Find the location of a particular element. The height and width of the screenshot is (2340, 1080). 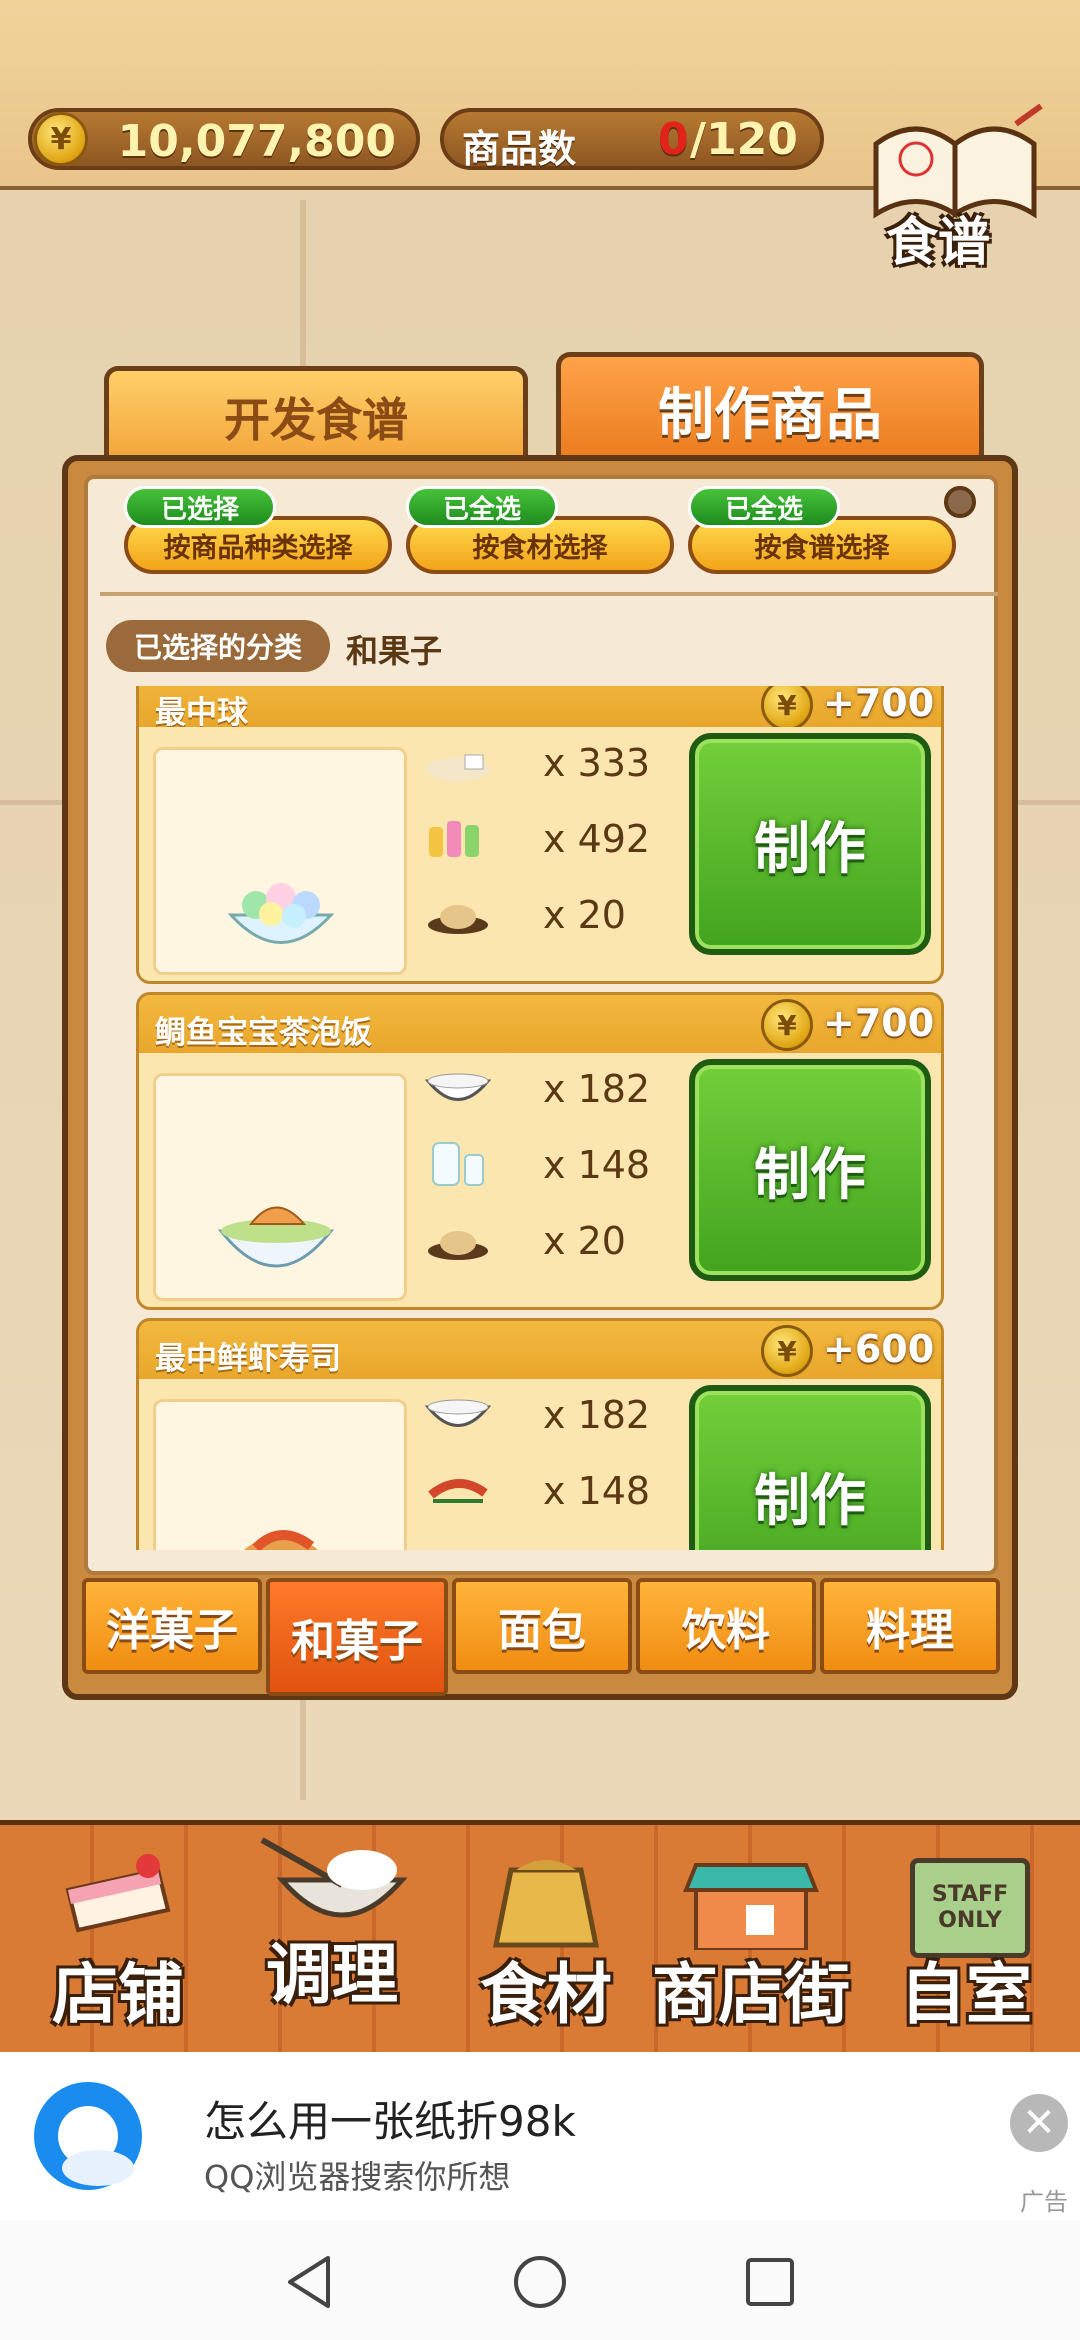

system-navigation-bar is located at coordinates (540, 2280).